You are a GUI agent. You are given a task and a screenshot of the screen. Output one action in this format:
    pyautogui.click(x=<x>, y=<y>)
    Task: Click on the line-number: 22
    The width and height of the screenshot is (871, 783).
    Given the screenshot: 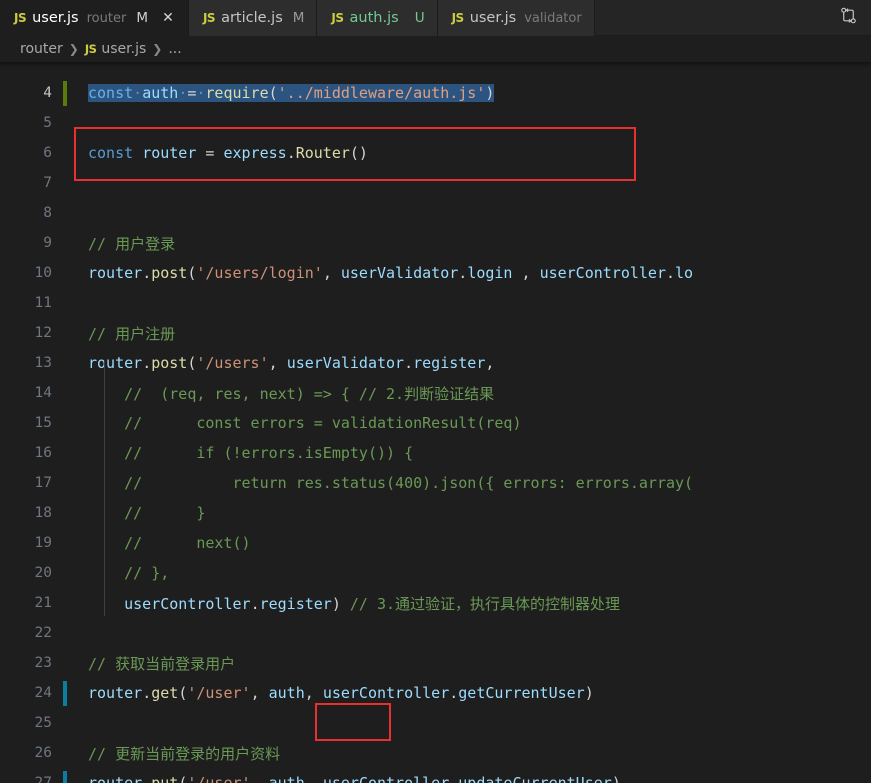 What is the action you would take?
    pyautogui.click(x=43, y=633)
    